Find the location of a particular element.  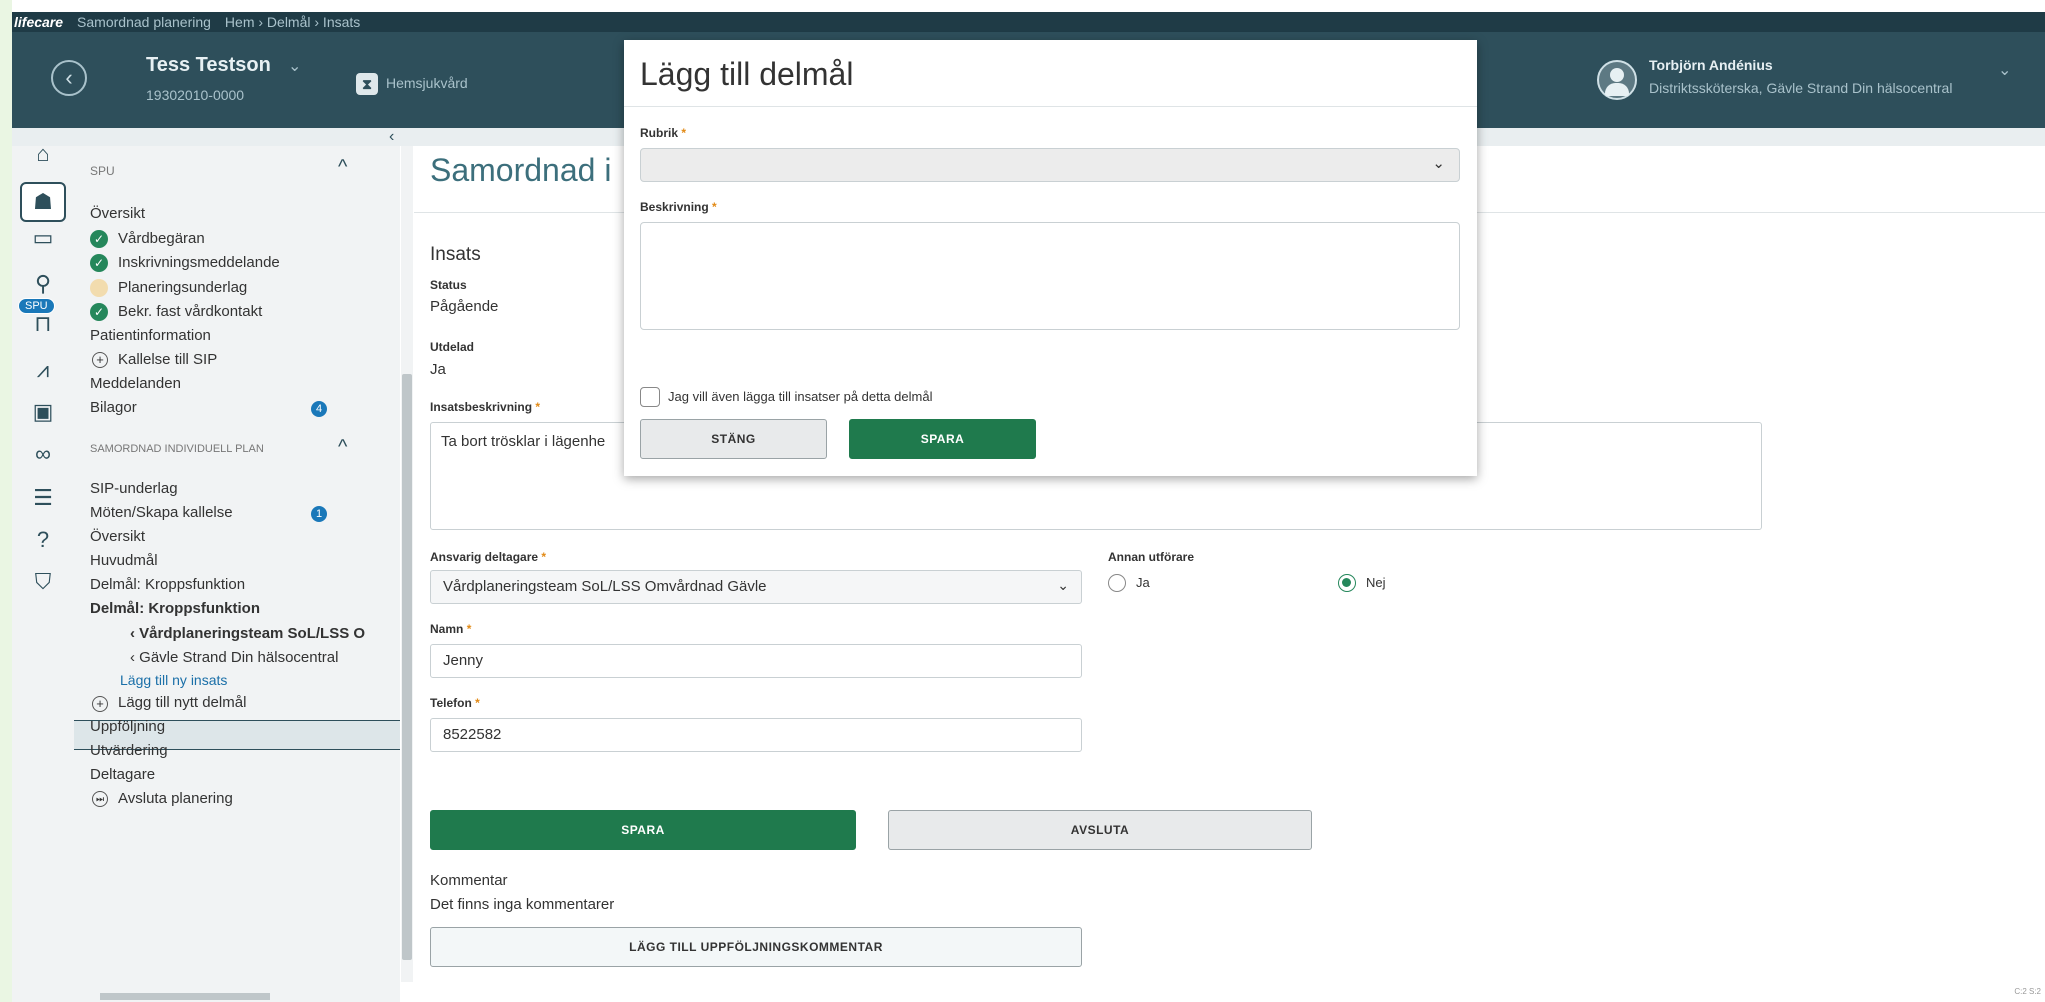

sidebar-item-moten: Möten/Skapa kallelse is located at coordinates (161, 512).